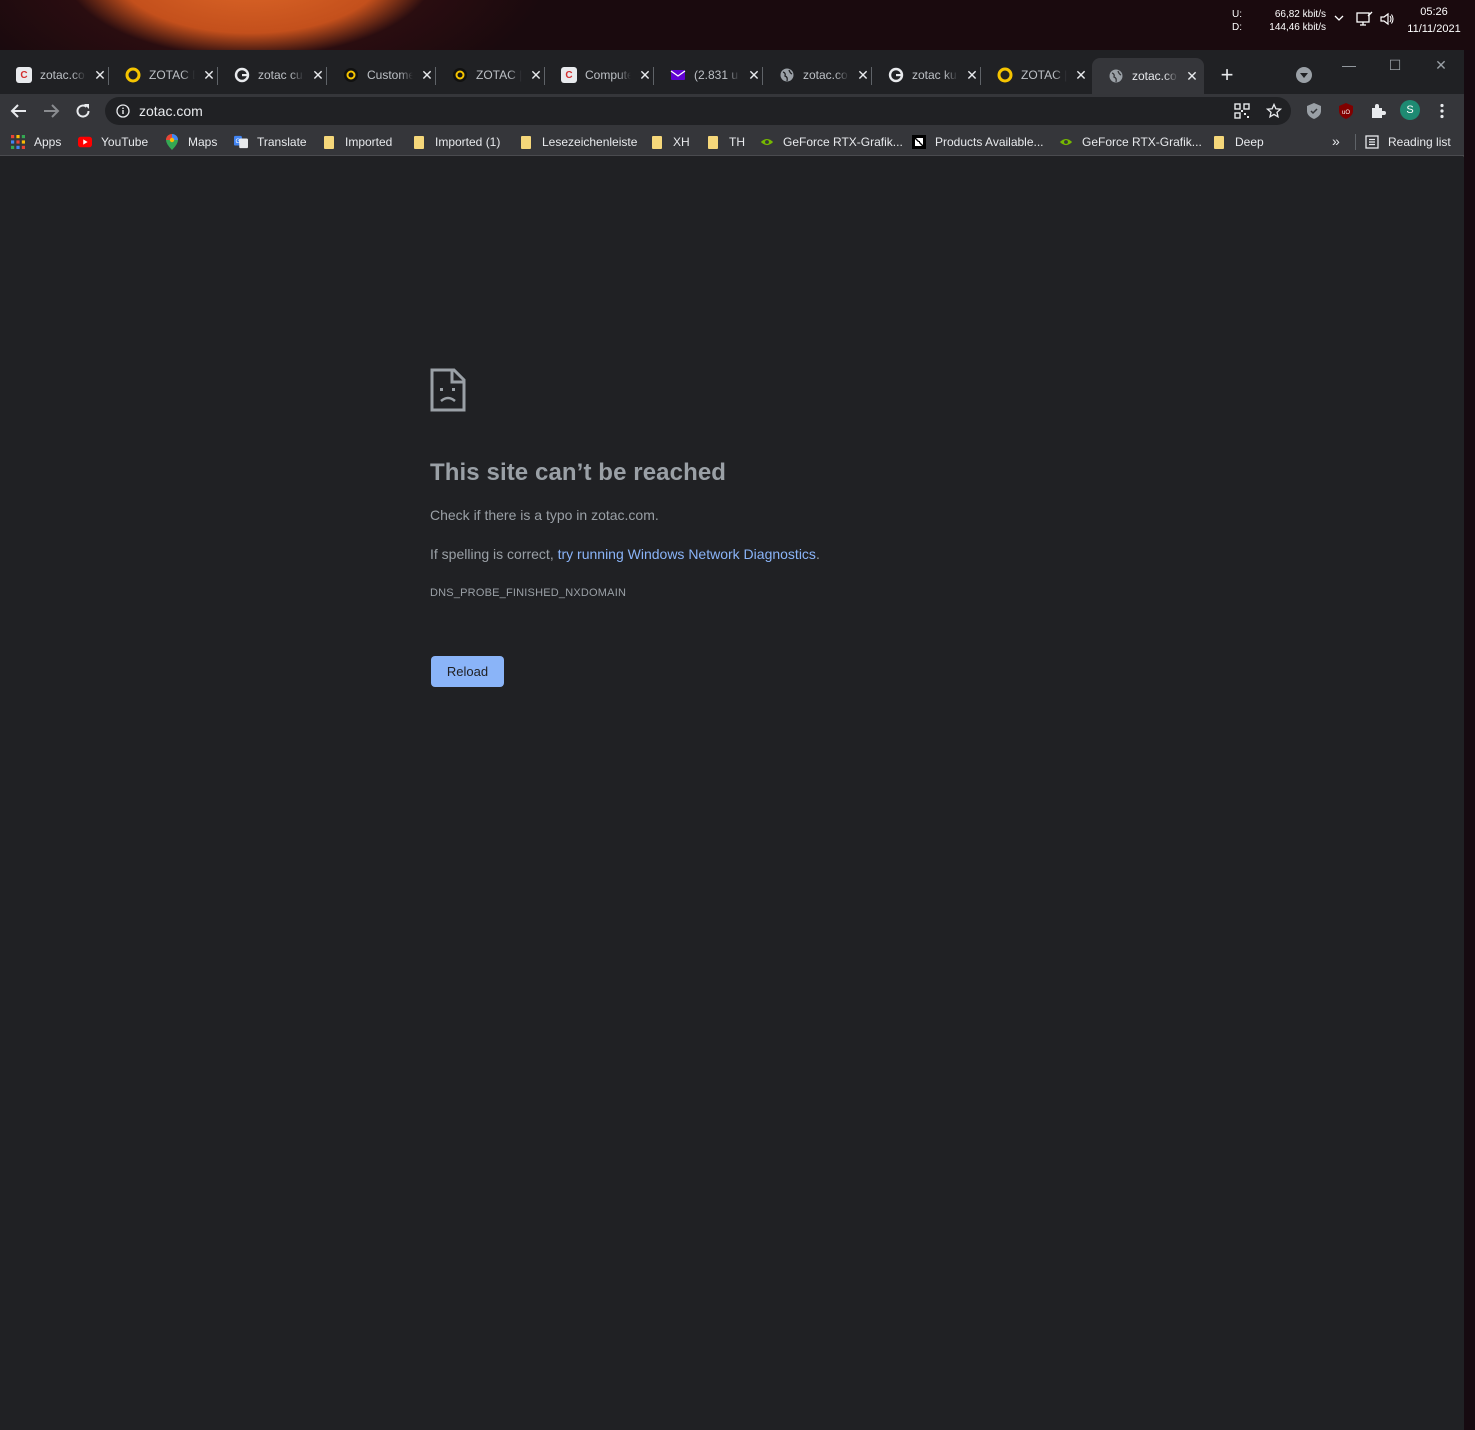 The width and height of the screenshot is (1475, 1430). Describe the element at coordinates (1410, 110) in the screenshot. I see `profile-avatar: S` at that location.